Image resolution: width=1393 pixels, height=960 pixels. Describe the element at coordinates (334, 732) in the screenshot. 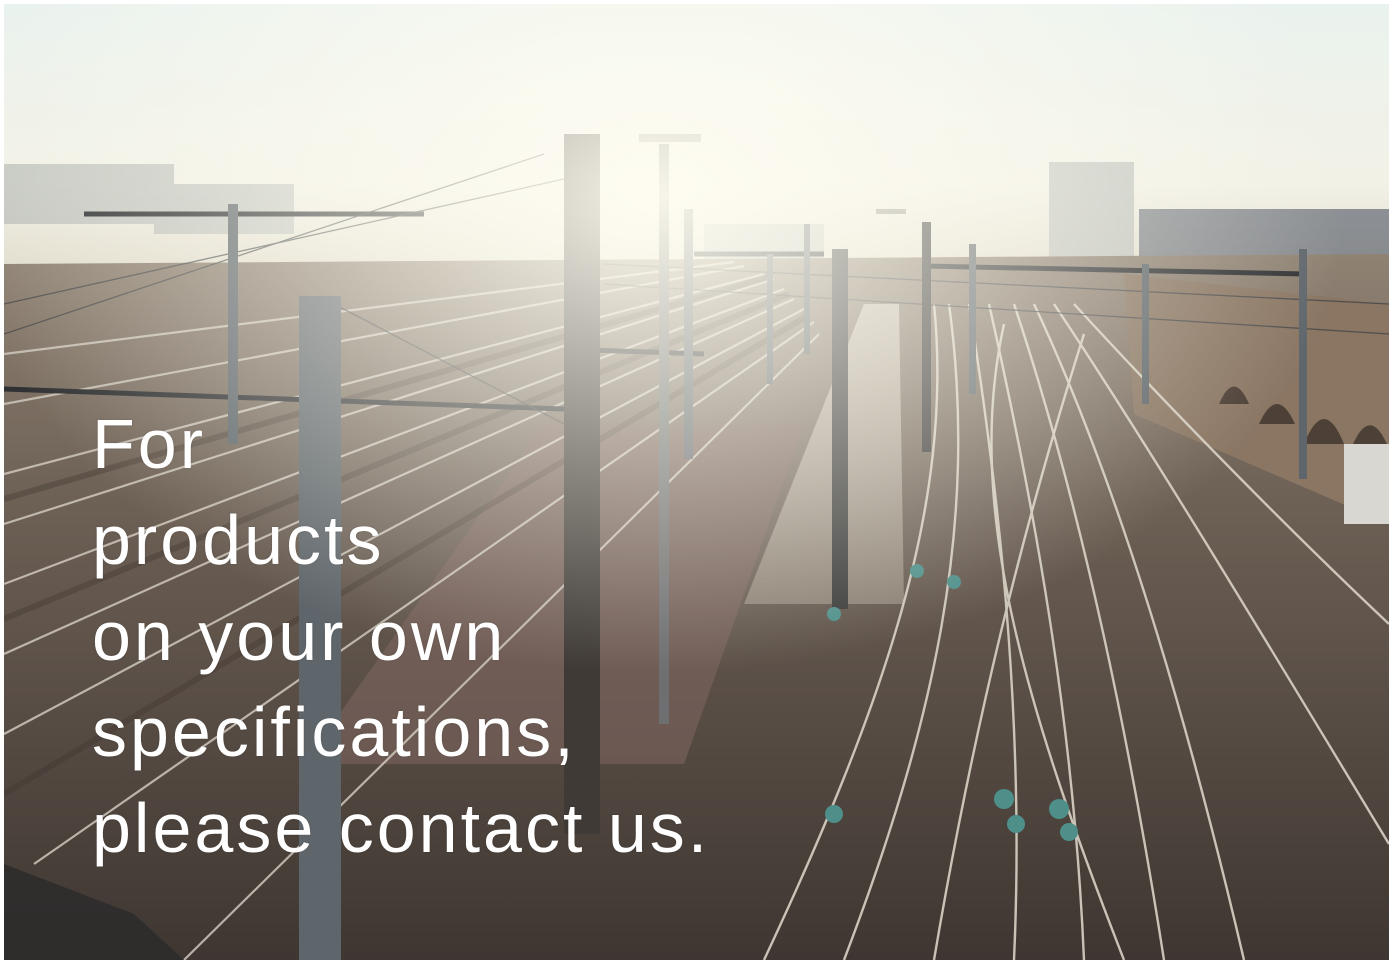

I see `headline-line: specifications,` at that location.